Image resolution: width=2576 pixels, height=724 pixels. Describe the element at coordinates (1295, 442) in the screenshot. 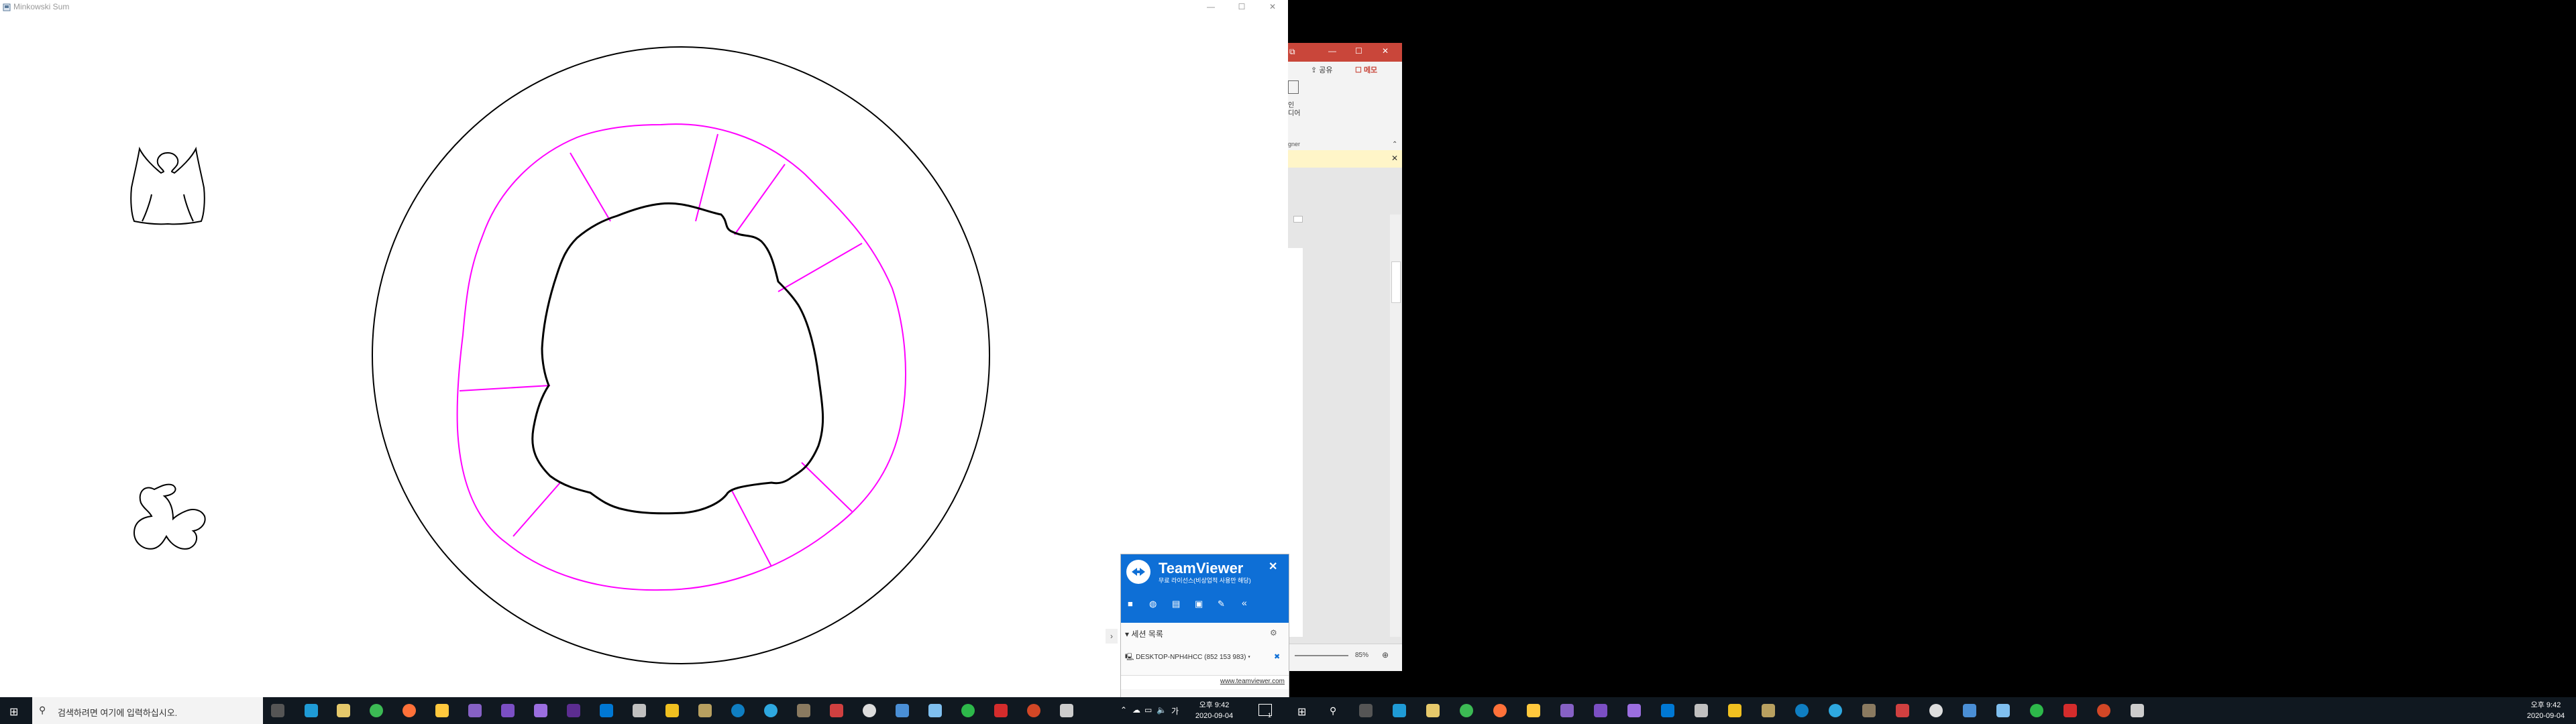

I see `slide-canvas` at that location.